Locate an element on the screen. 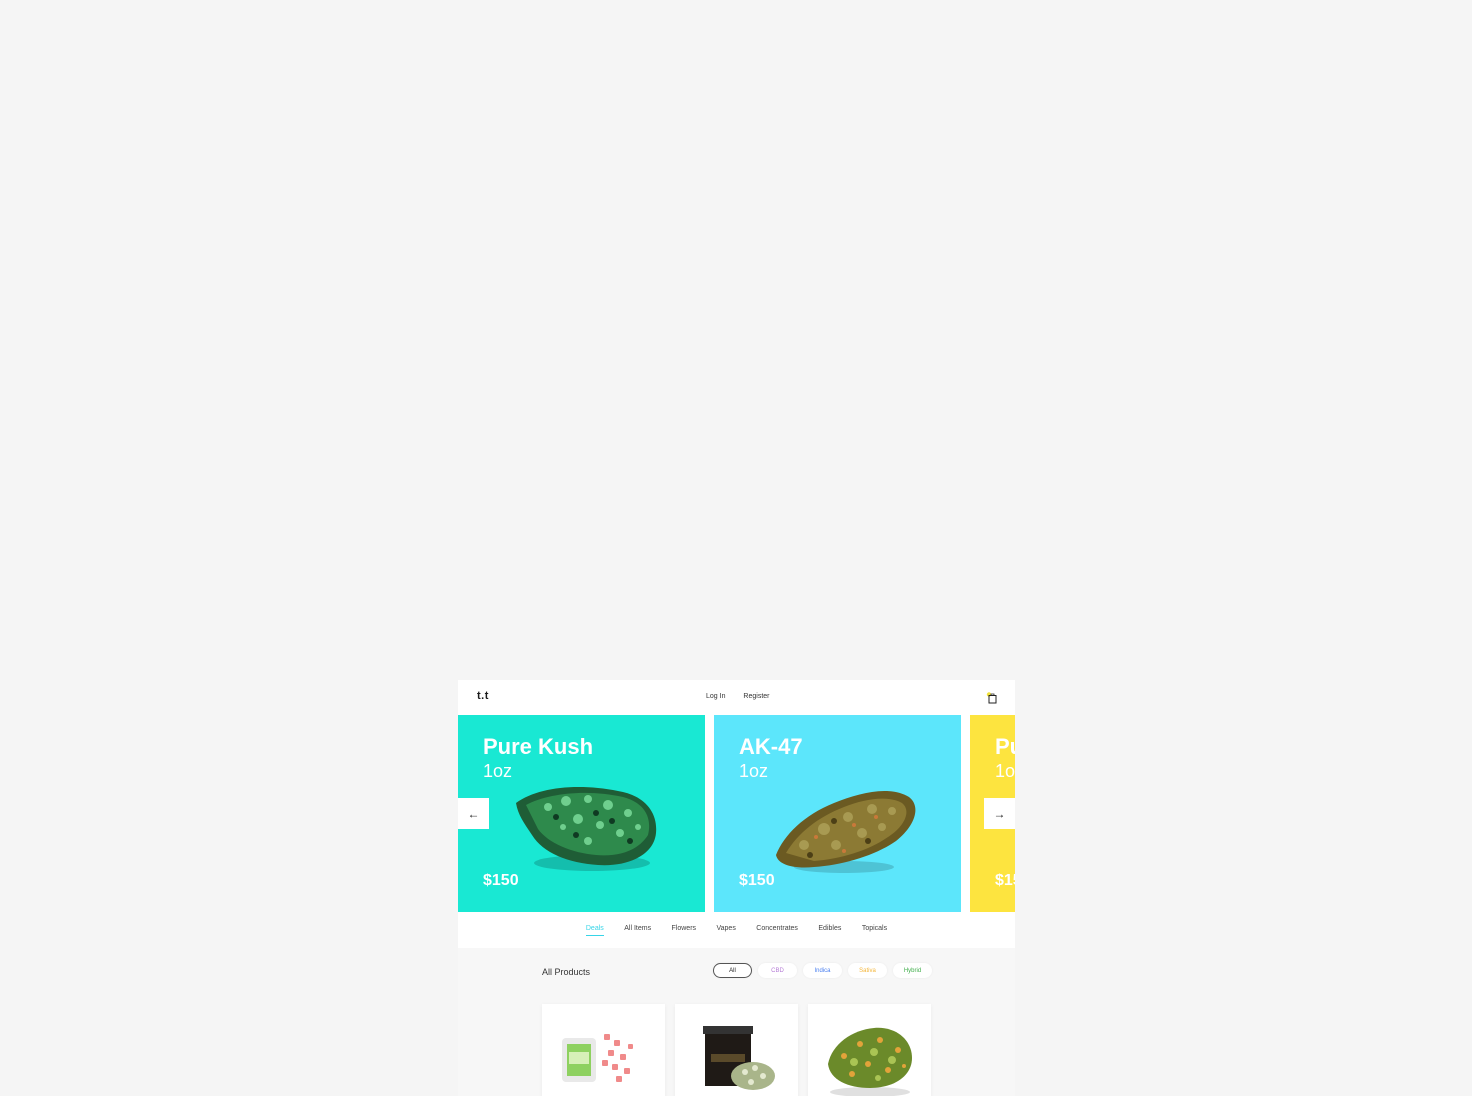 This screenshot has height=1096, width=1472. filter-label: Indica is located at coordinates (822, 970).